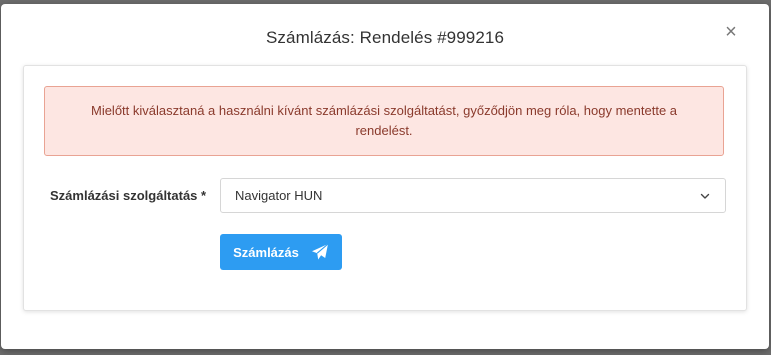  Describe the element at coordinates (705, 196) in the screenshot. I see `chevron-down-icon` at that location.